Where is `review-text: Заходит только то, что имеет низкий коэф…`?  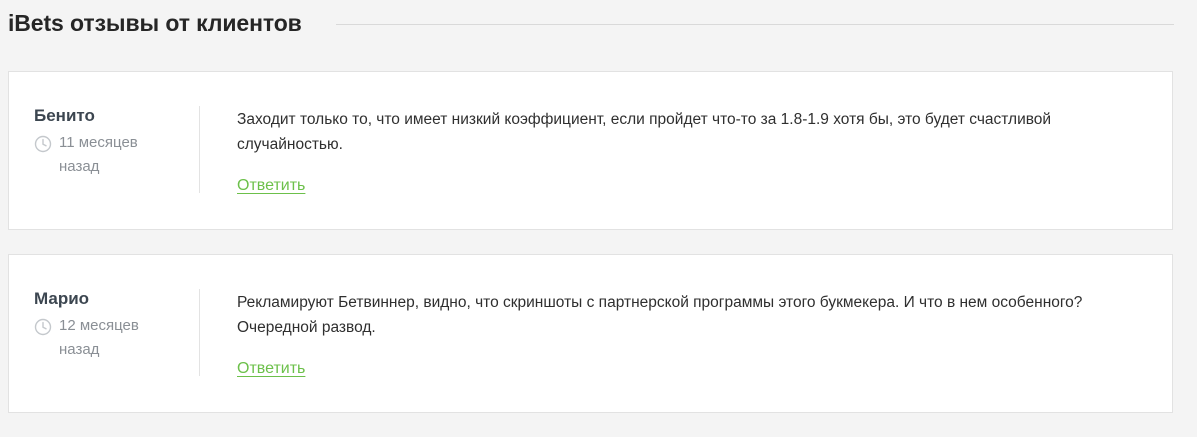 review-text: Заходит только то, что имеет низкий коэф… is located at coordinates (644, 132).